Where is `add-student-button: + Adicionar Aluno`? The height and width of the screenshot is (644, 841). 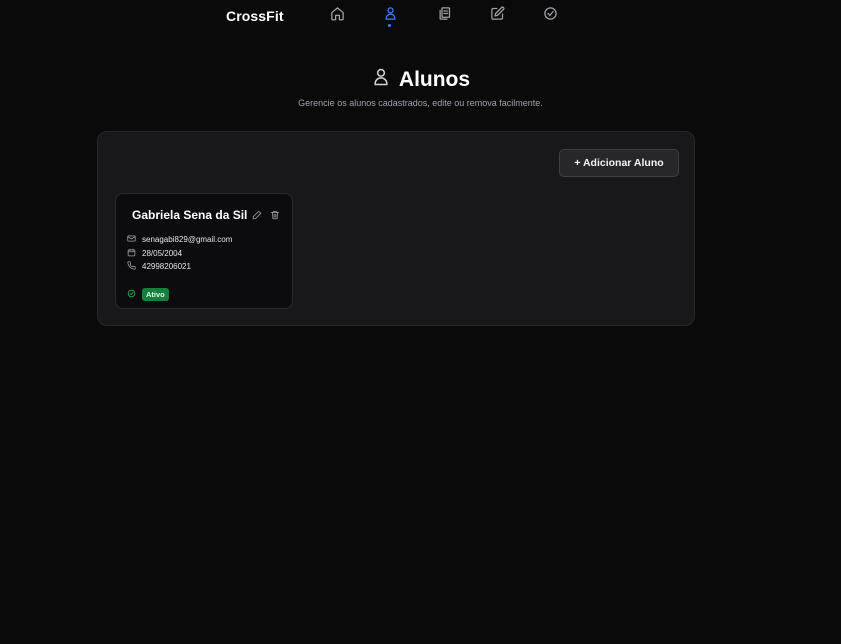
add-student-button: + Adicionar Aluno is located at coordinates (619, 163).